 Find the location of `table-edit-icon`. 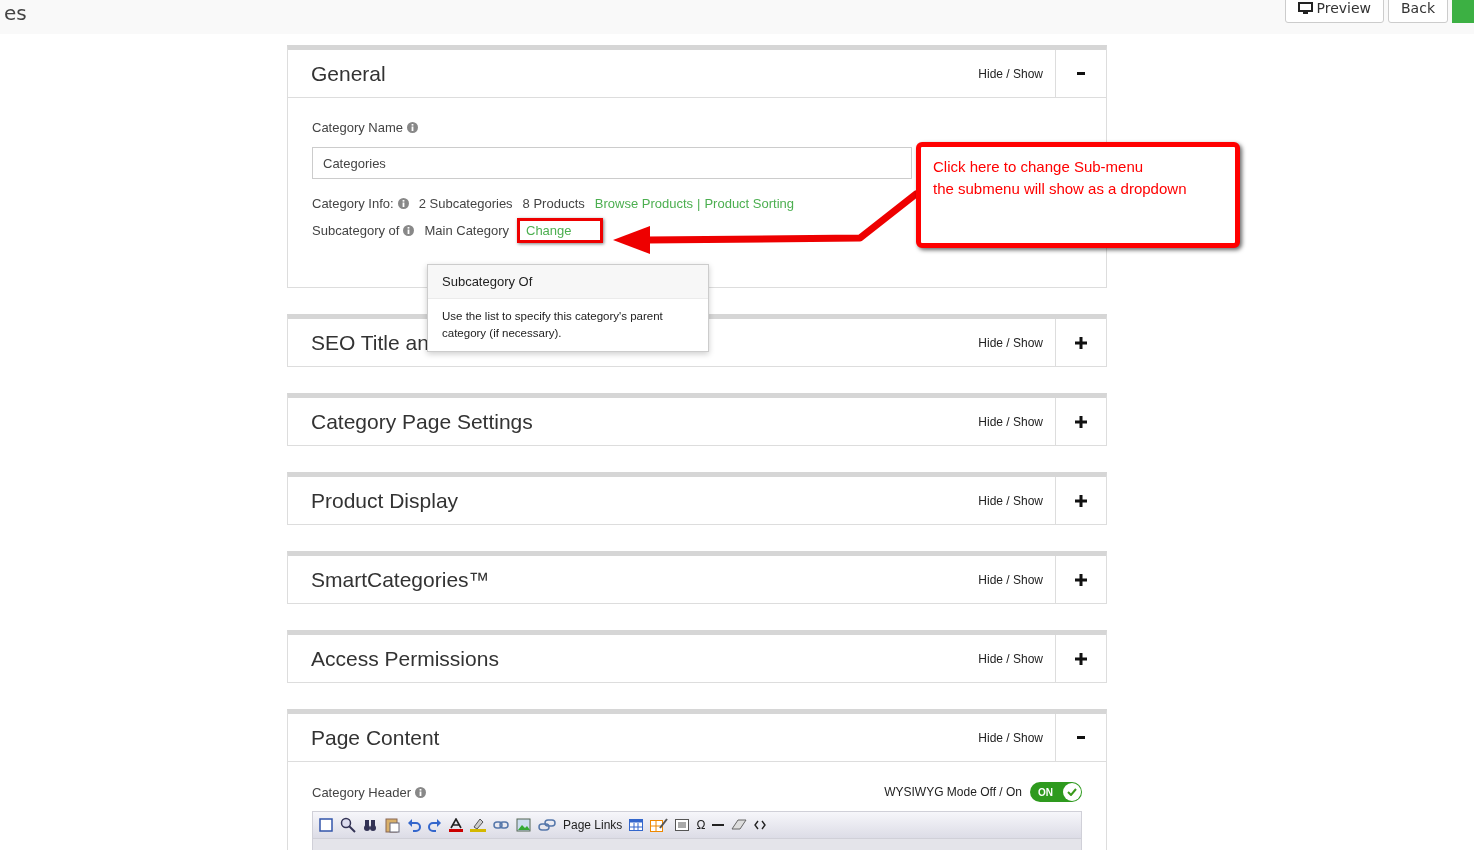

table-edit-icon is located at coordinates (659, 825).